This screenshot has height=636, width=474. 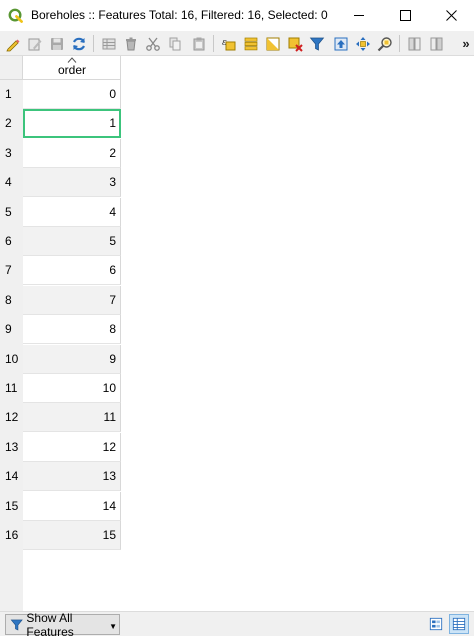 I want to click on row-header: 1, so click(x=11, y=94).